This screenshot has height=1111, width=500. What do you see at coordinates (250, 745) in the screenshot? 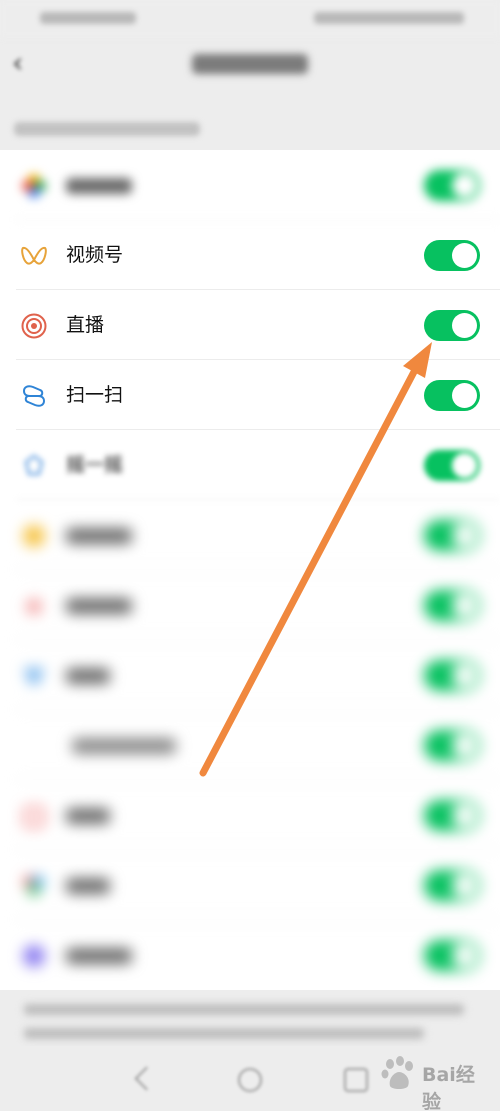
I see `list-item-people-nearby` at bounding box center [250, 745].